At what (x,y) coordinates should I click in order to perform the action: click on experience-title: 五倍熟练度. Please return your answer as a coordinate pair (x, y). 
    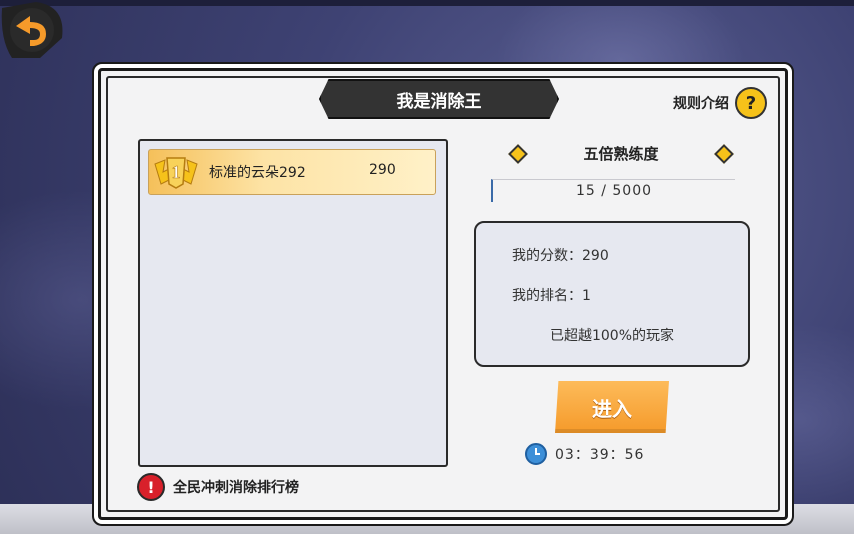
    Looking at the image, I should click on (621, 154).